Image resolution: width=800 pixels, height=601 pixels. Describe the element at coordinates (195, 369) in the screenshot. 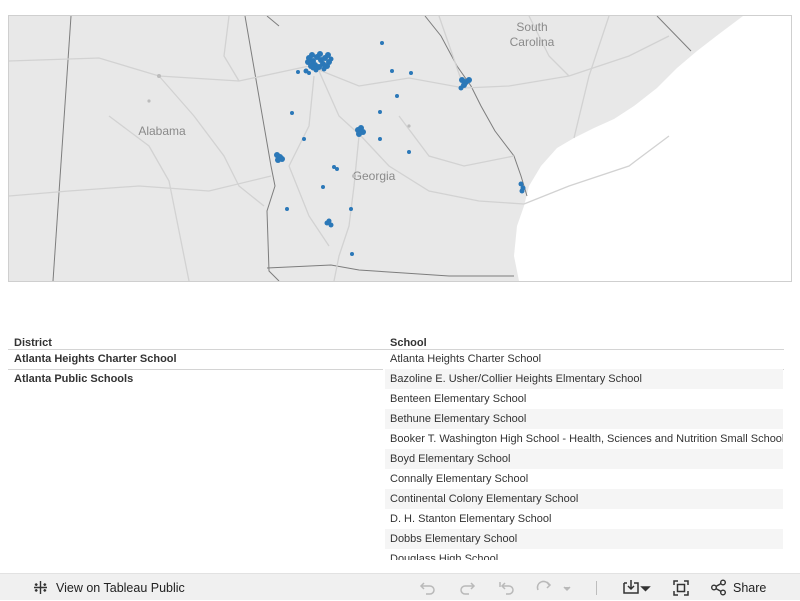

I see `group-divider` at that location.